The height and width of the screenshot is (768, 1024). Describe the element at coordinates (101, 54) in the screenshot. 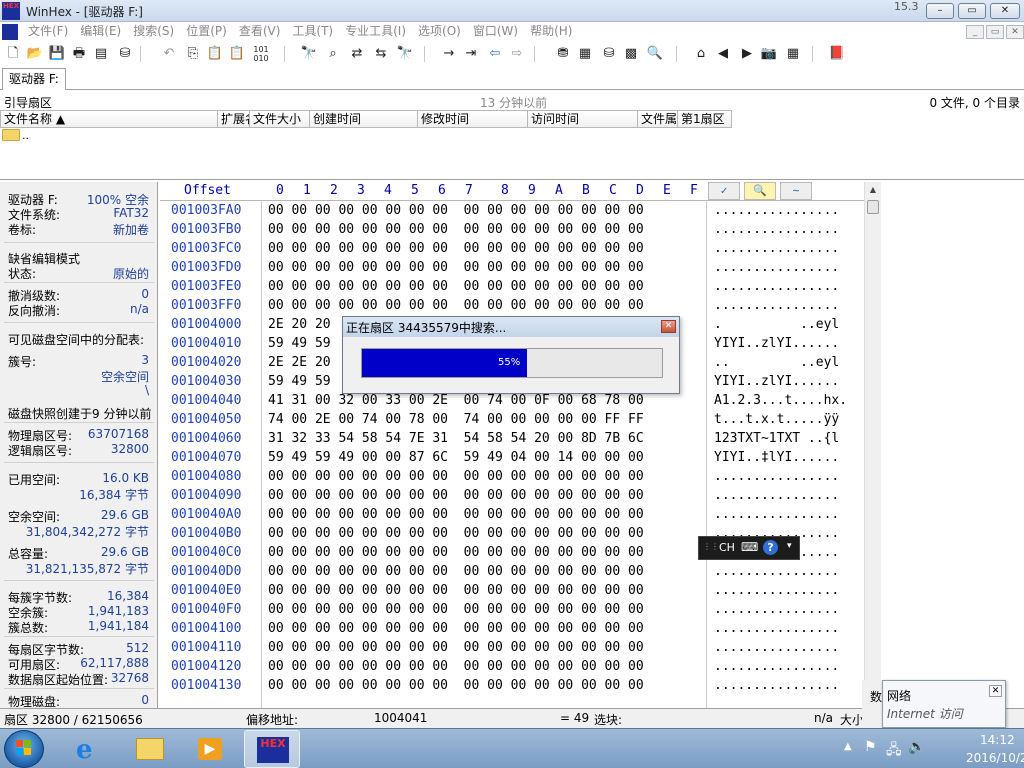

I see `properties-icon: ▤` at that location.